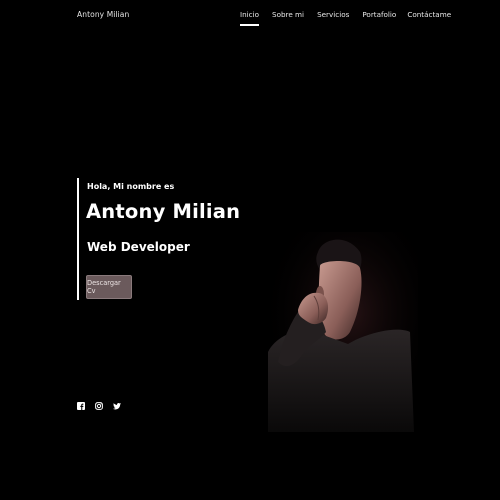  I want to click on instagram-icon, so click(99, 406).